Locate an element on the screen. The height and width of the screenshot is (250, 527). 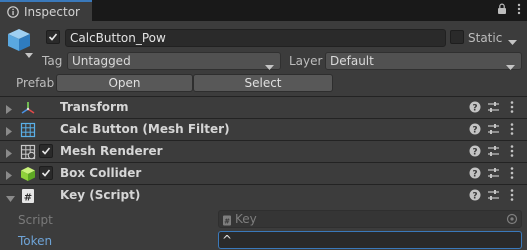
prefab-open-button: Open is located at coordinates (124, 83).